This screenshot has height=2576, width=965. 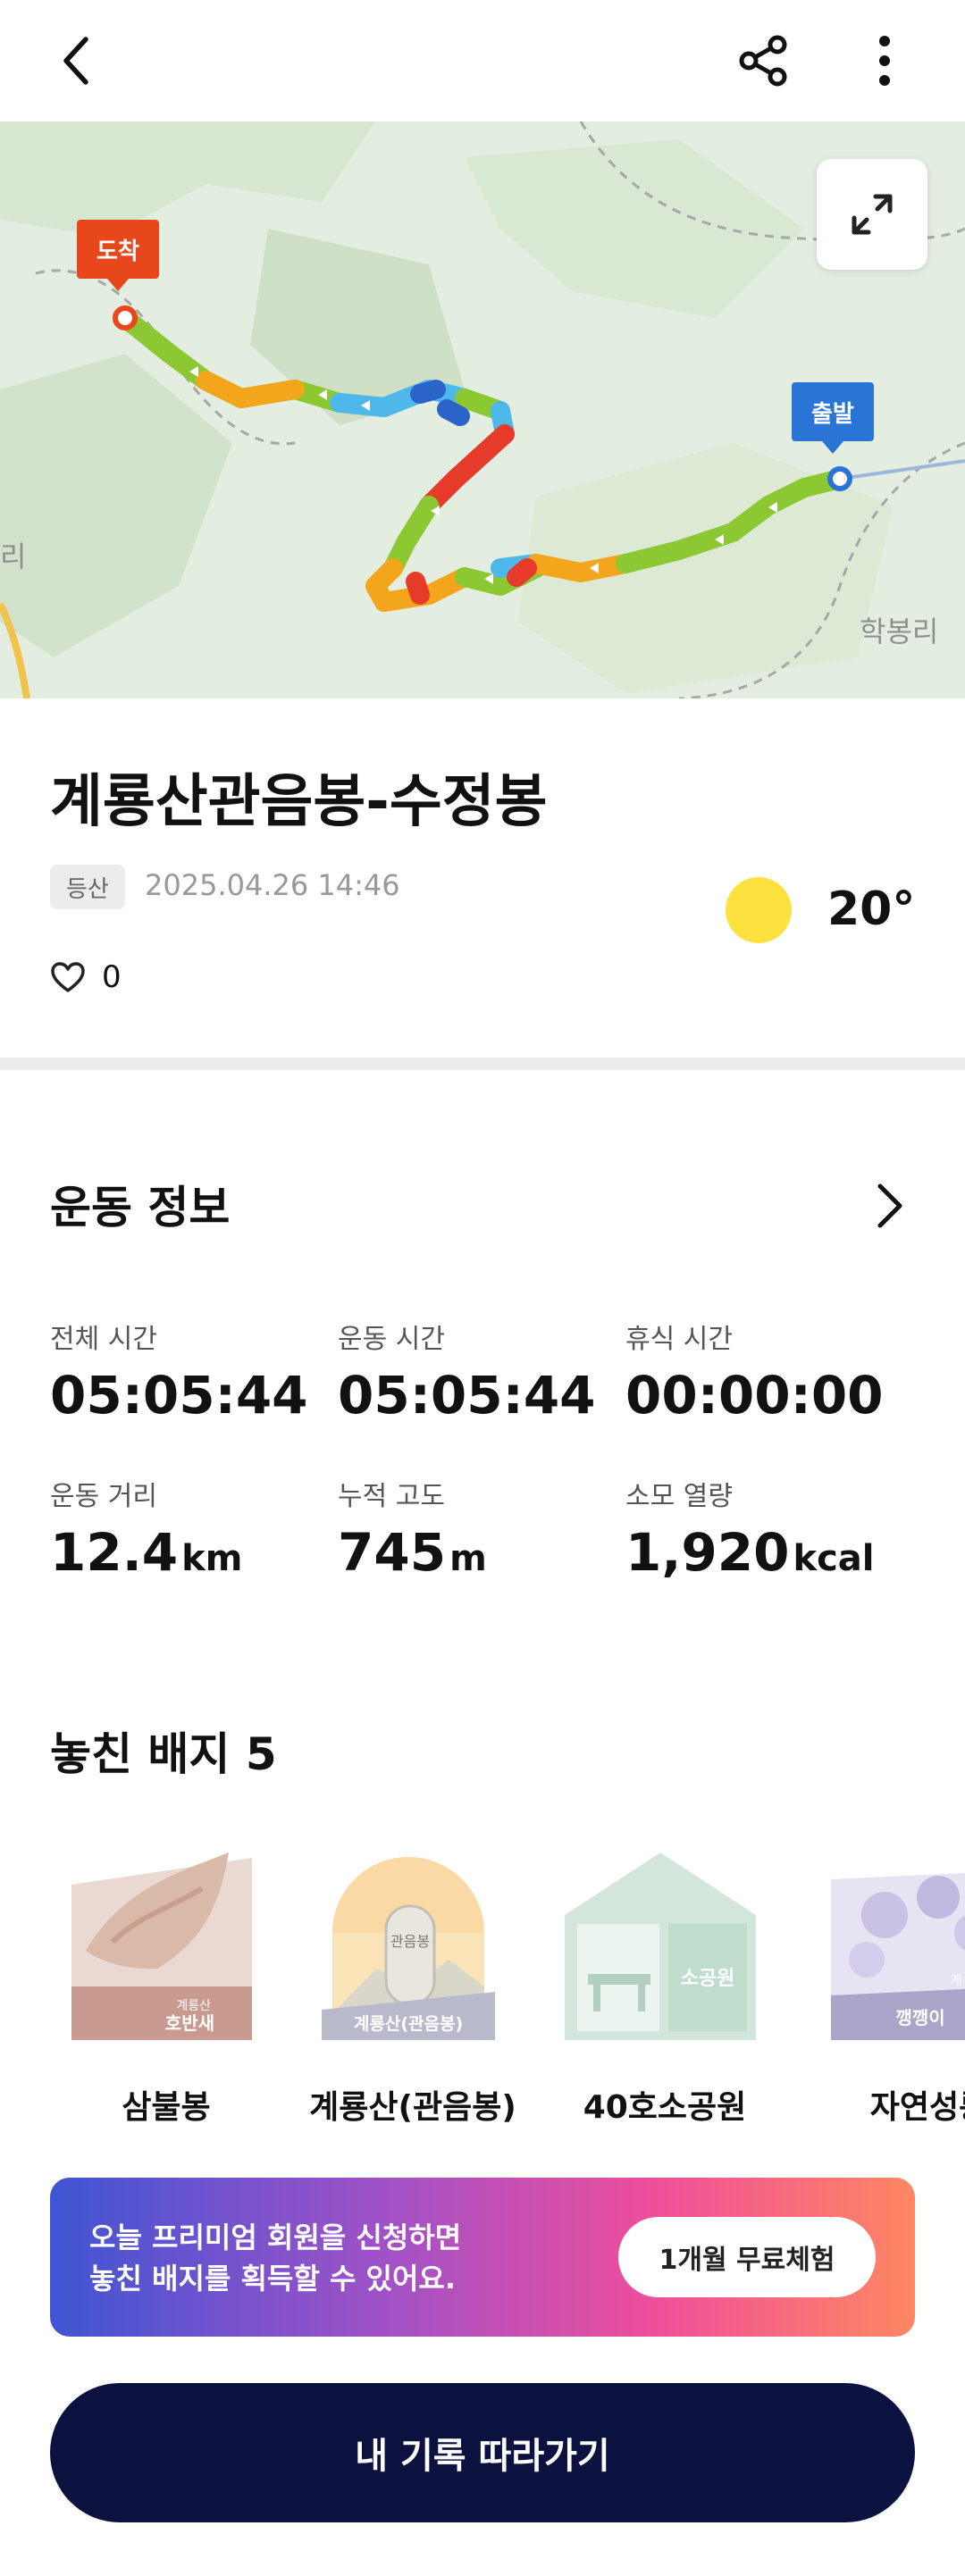 What do you see at coordinates (759, 910) in the screenshot?
I see `sun-icon` at bounding box center [759, 910].